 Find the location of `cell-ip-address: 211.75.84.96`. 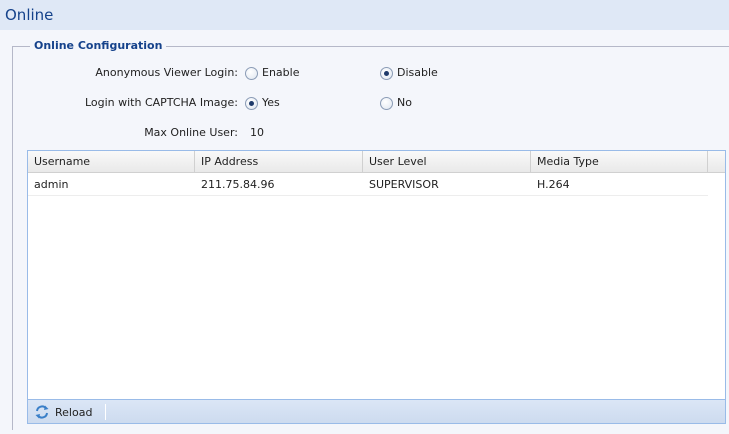

cell-ip-address: 211.75.84.96 is located at coordinates (238, 184).